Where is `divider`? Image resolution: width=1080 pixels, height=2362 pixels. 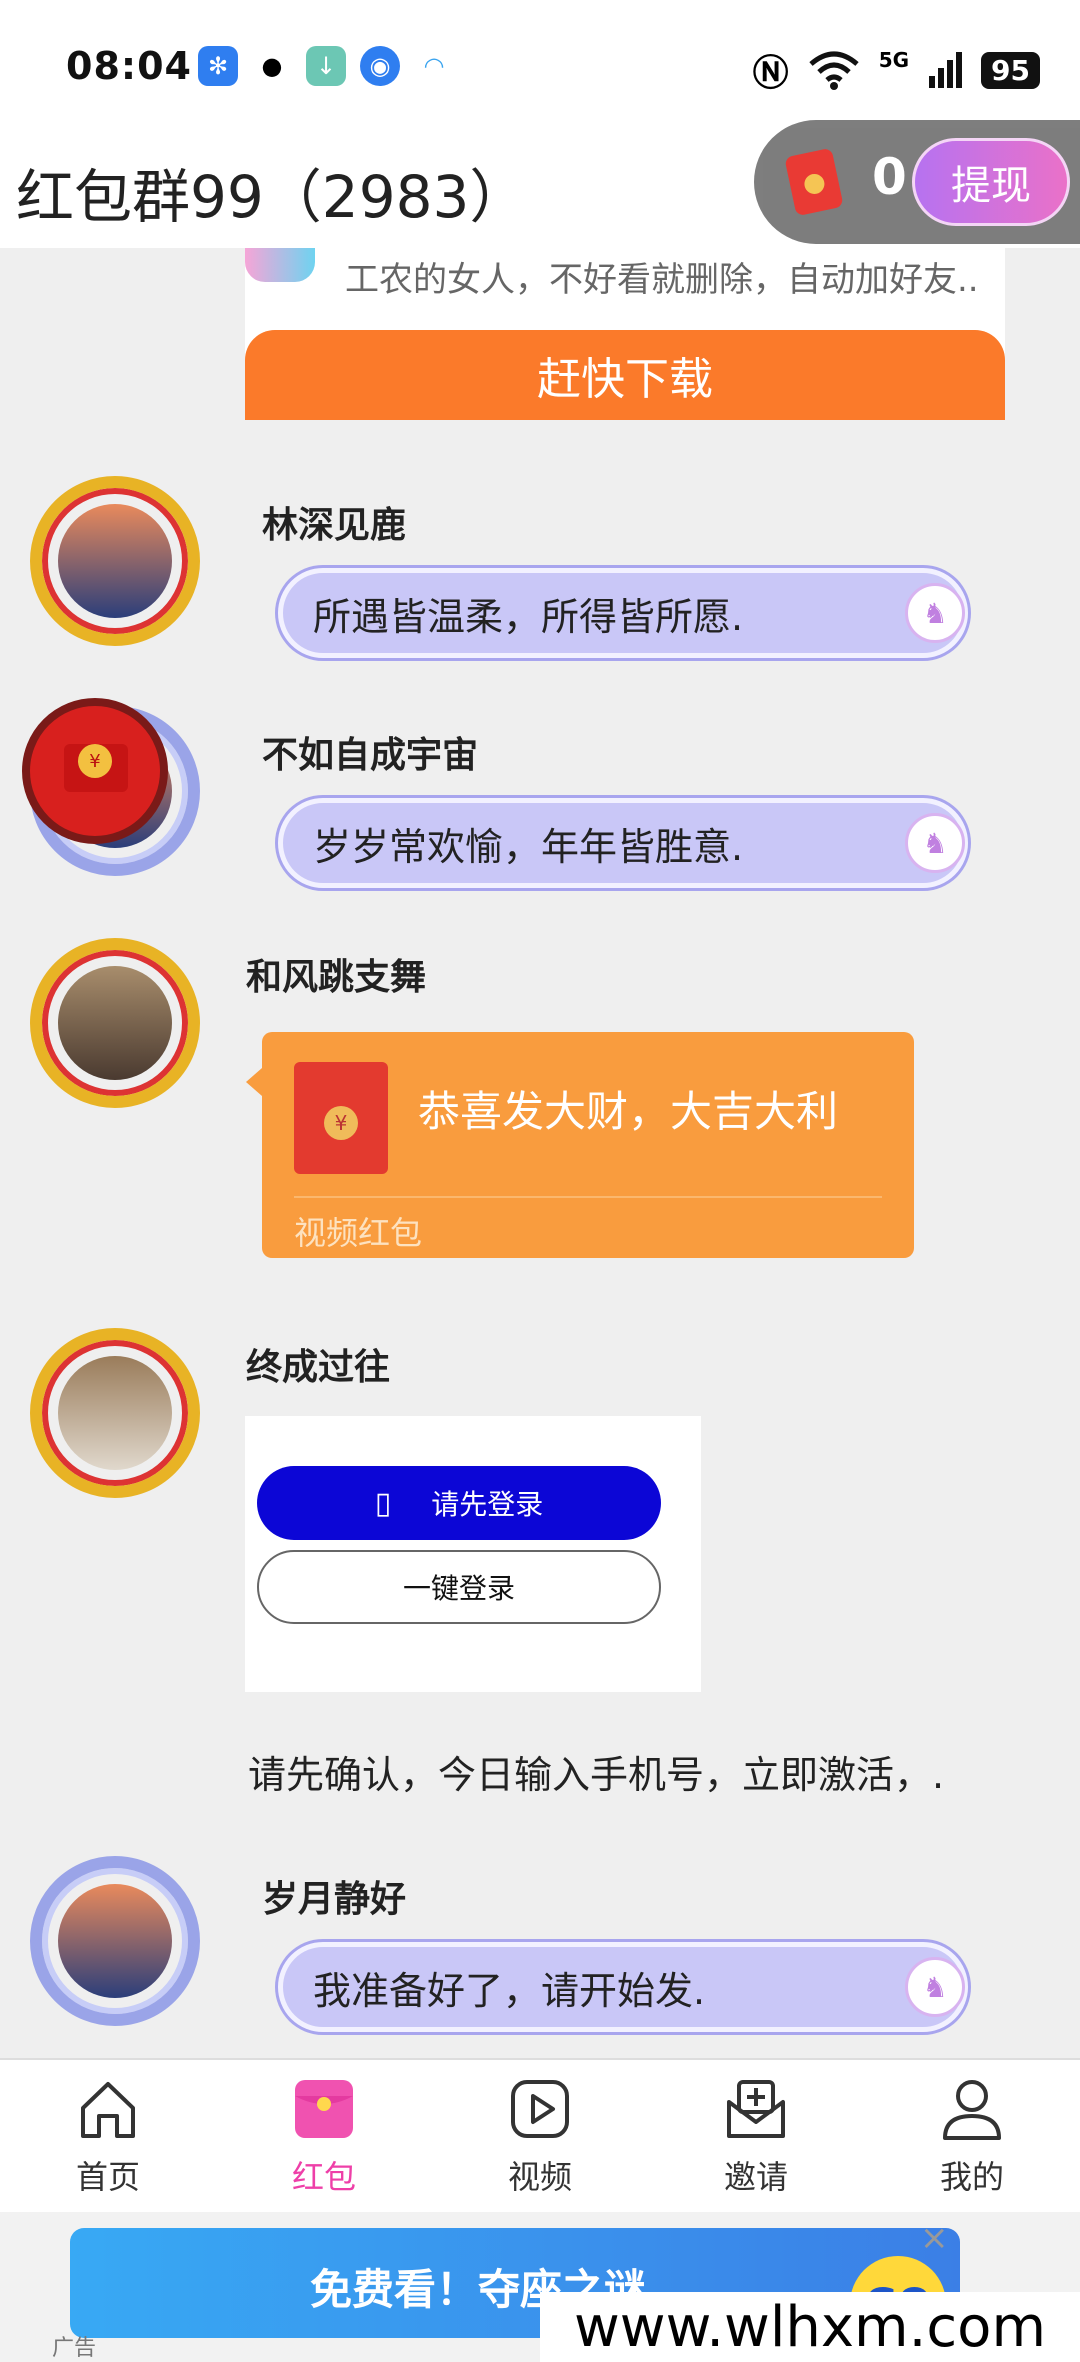
divider is located at coordinates (588, 1197).